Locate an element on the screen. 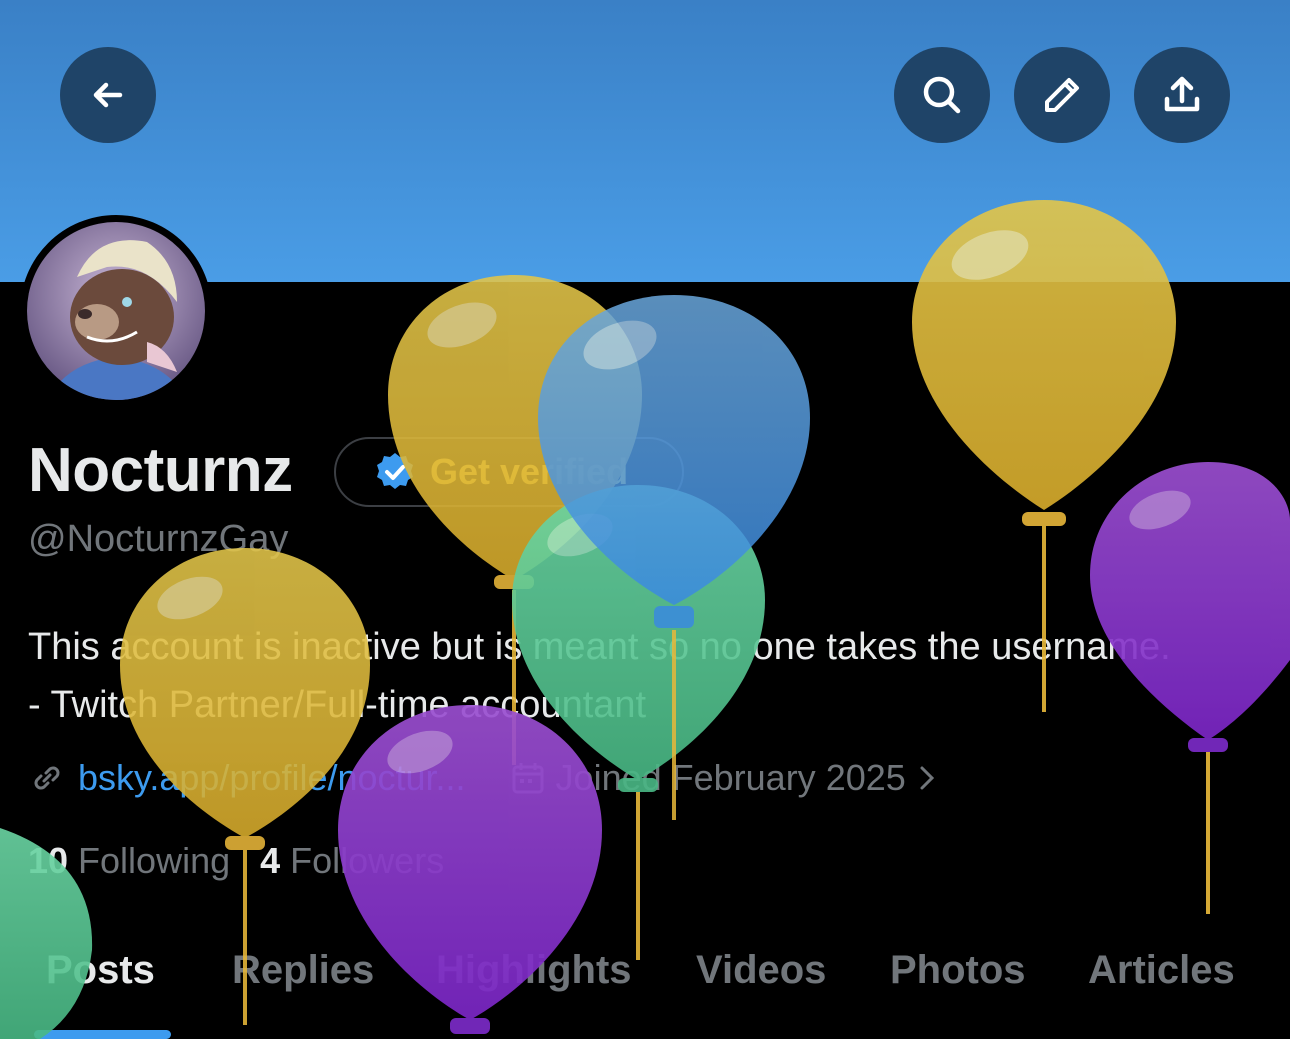  share-upload-icon is located at coordinates (1182, 94).